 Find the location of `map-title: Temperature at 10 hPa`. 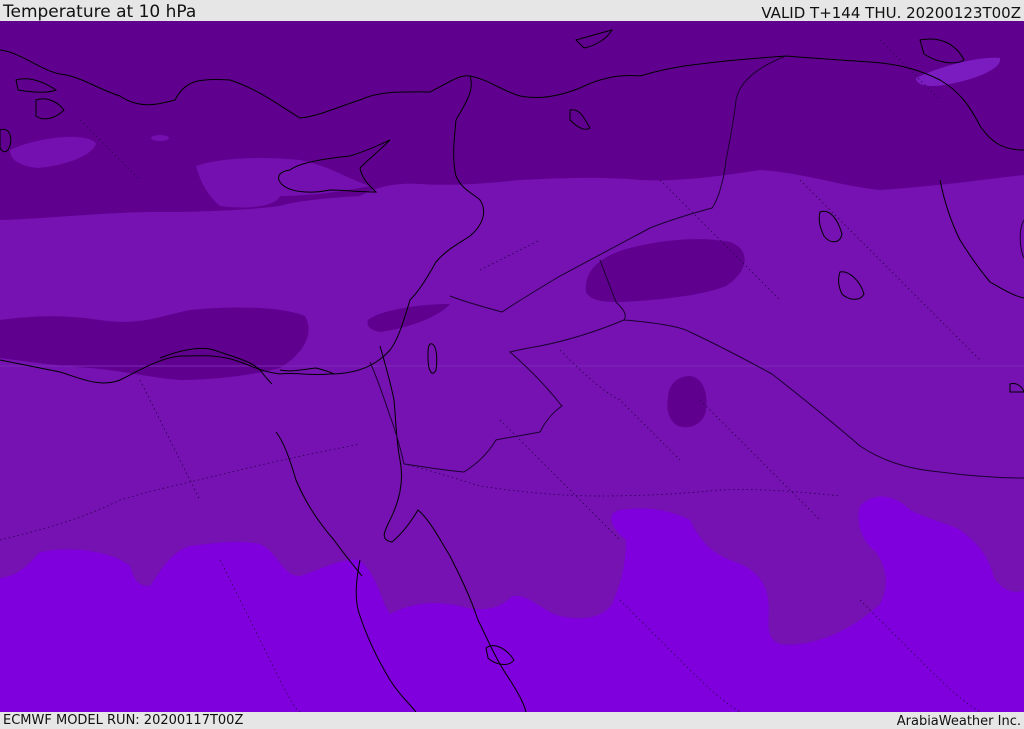

map-title: Temperature at 10 hPa is located at coordinates (100, 12).